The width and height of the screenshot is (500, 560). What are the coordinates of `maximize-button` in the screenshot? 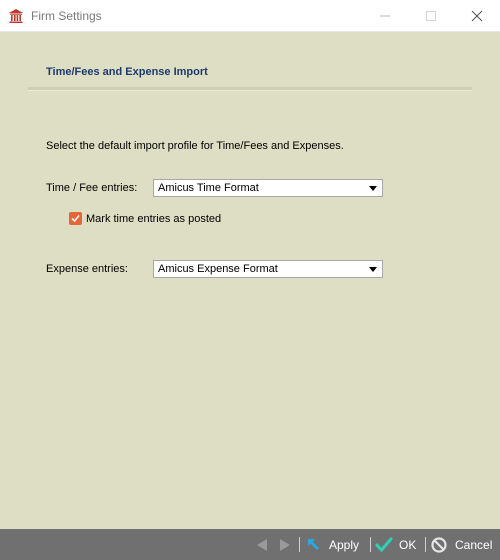 It's located at (431, 15).